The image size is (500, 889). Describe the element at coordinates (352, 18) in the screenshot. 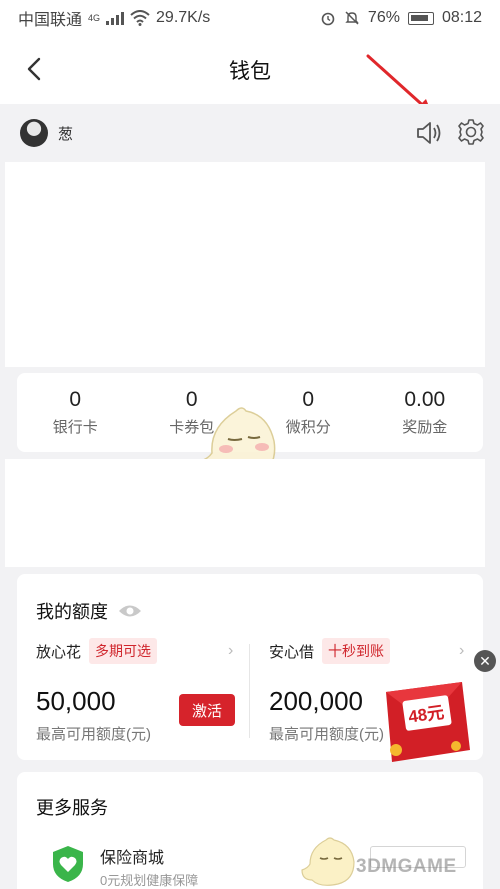

I see `mute-icon` at that location.